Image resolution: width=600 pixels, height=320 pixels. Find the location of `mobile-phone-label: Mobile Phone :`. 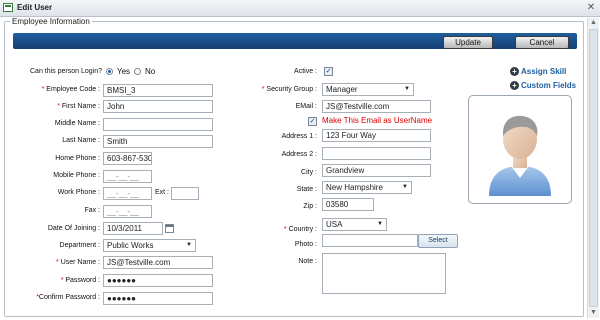

mobile-phone-label: Mobile Phone : is located at coordinates (76, 175).